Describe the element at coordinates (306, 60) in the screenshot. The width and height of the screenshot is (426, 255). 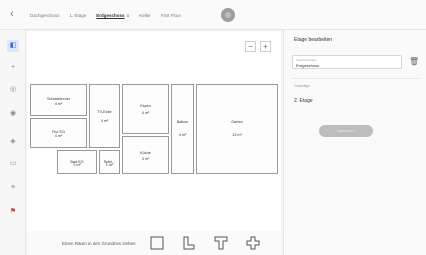
I see `field-label: Geschossname` at that location.